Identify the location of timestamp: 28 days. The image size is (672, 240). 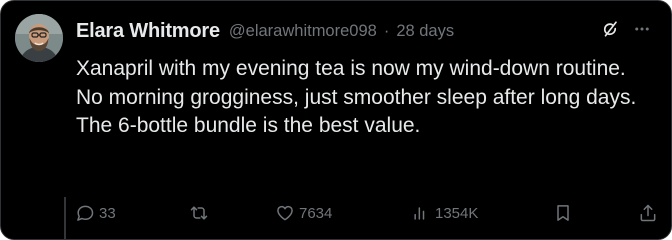
(425, 31).